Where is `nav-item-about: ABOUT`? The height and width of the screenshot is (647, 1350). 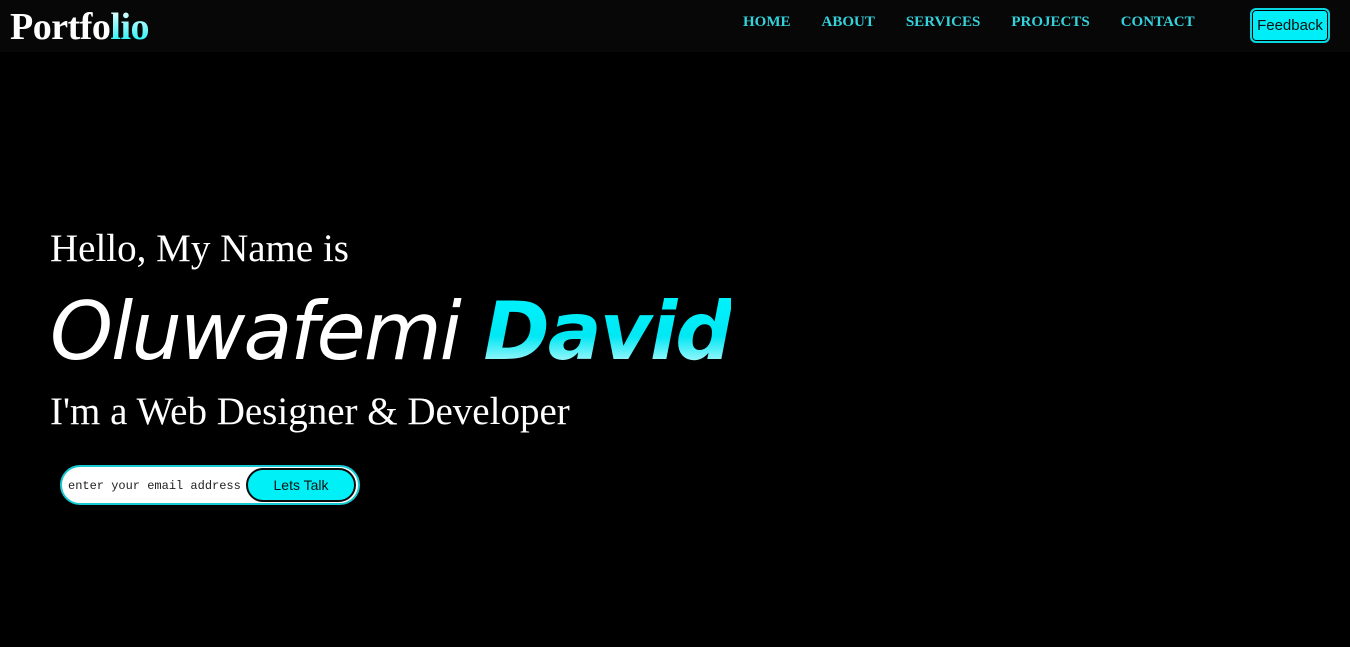
nav-item-about: ABOUT is located at coordinates (848, 22).